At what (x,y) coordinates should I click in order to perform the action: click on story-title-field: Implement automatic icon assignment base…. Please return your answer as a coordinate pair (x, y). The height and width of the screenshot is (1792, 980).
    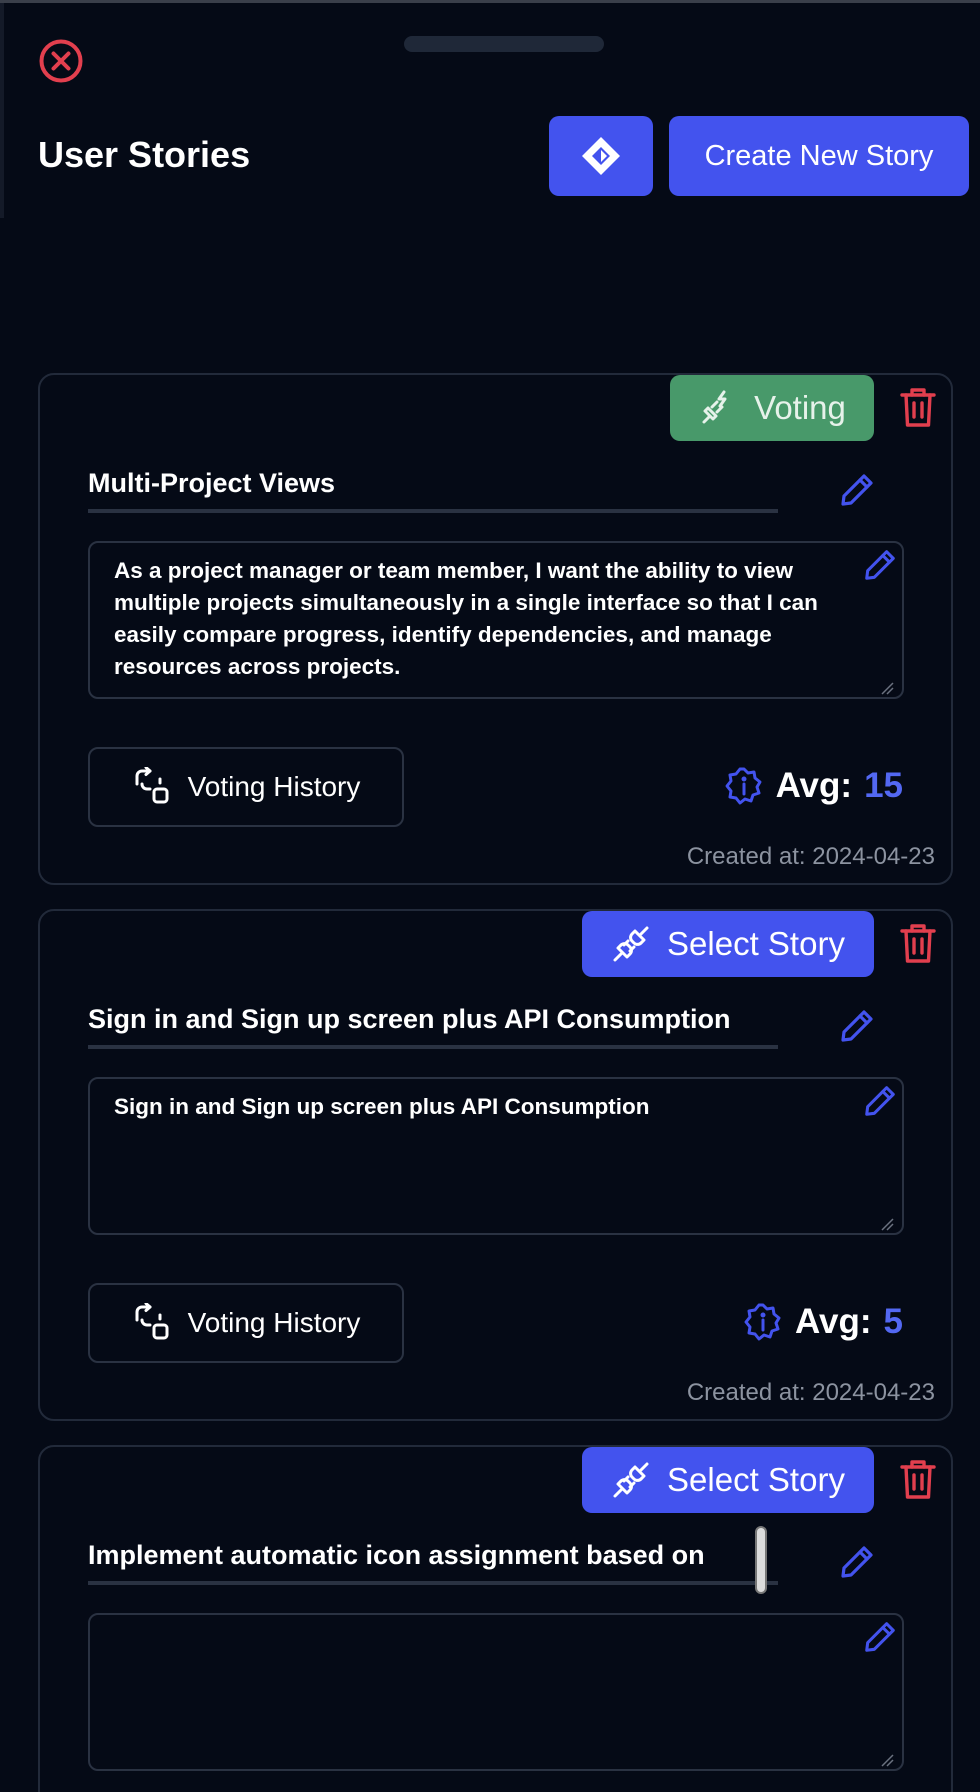
    Looking at the image, I should click on (433, 1560).